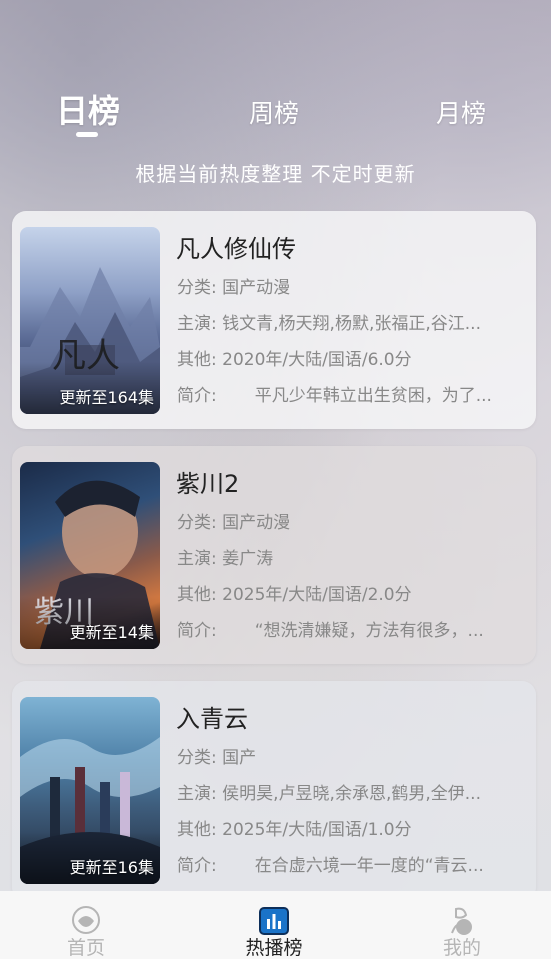 This screenshot has height=959, width=551. I want to click on cast-value: 姜广涛, so click(248, 559).